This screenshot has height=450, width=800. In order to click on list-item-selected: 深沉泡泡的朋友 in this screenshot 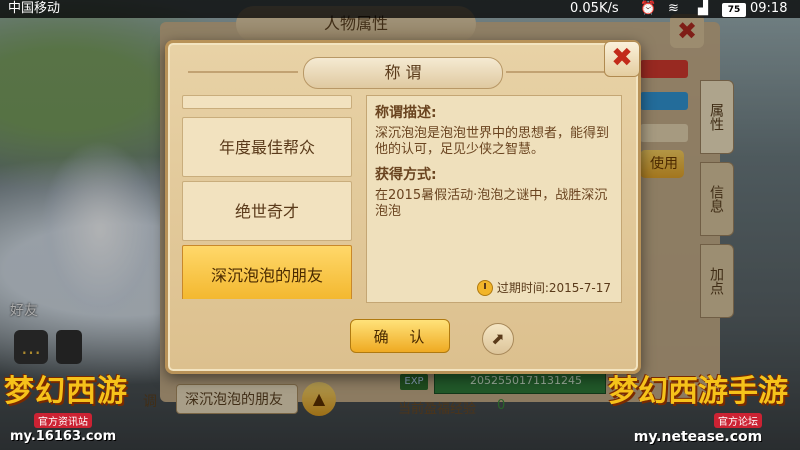, I will do `click(267, 272)`.